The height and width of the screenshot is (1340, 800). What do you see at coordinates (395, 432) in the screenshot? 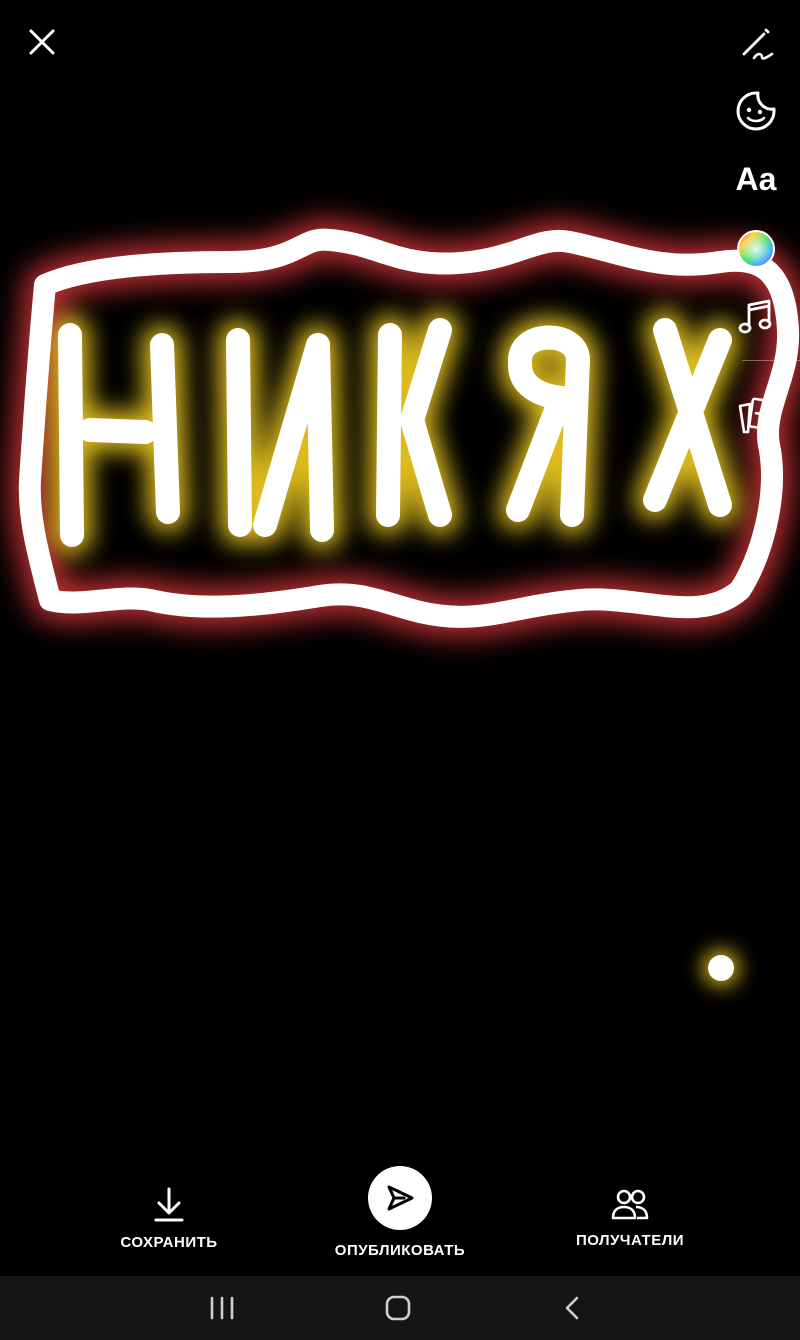
I see `handwritten-letters` at bounding box center [395, 432].